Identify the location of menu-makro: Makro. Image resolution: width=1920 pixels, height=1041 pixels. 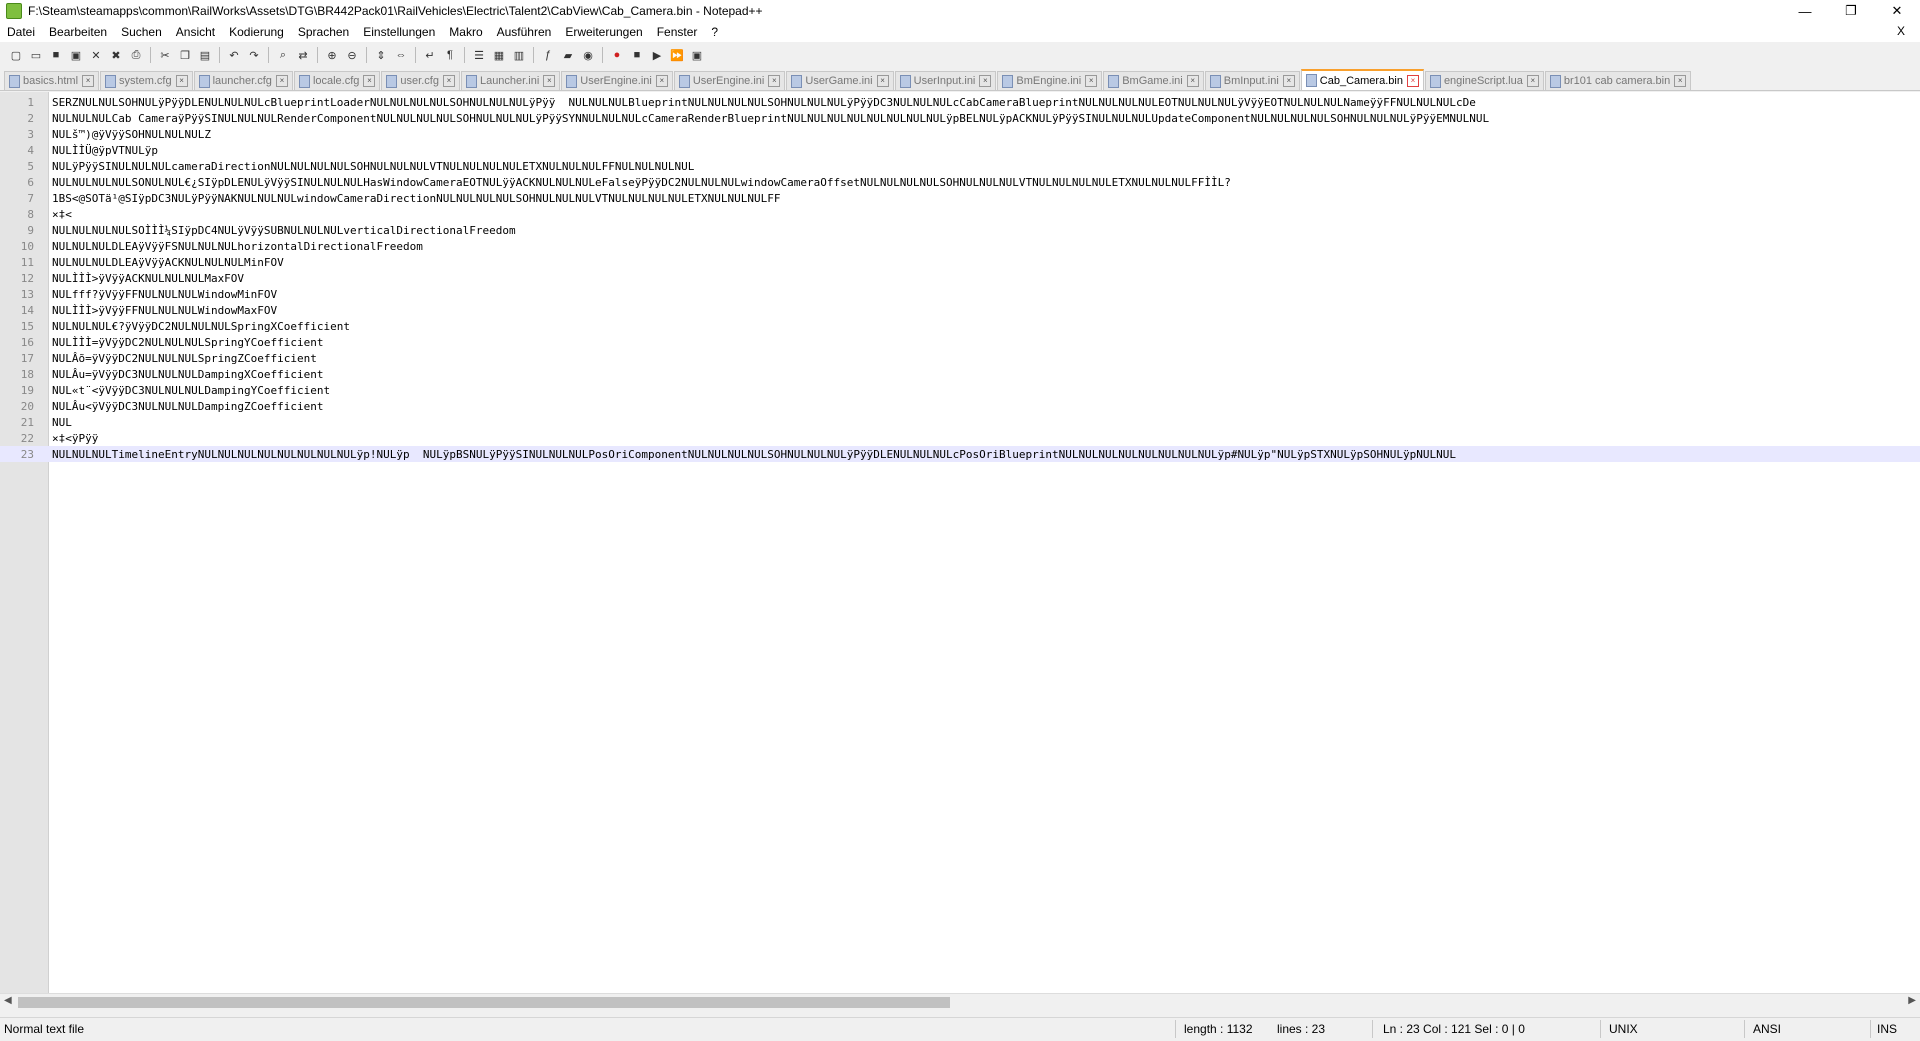
(465, 32).